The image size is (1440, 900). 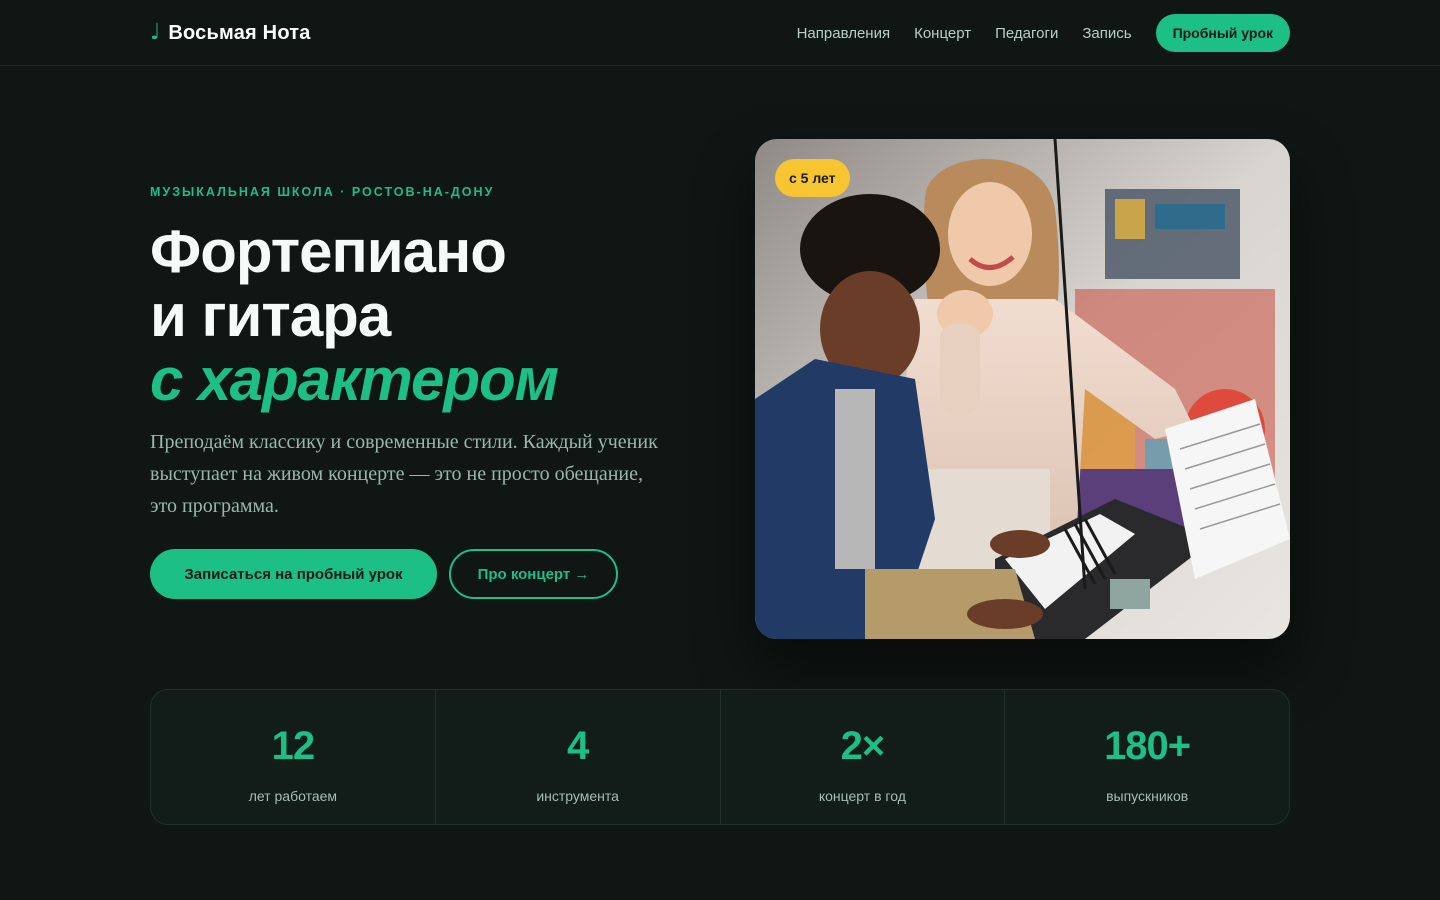 What do you see at coordinates (533, 574) in the screenshot?
I see `about-concert-button: Про концерт →` at bounding box center [533, 574].